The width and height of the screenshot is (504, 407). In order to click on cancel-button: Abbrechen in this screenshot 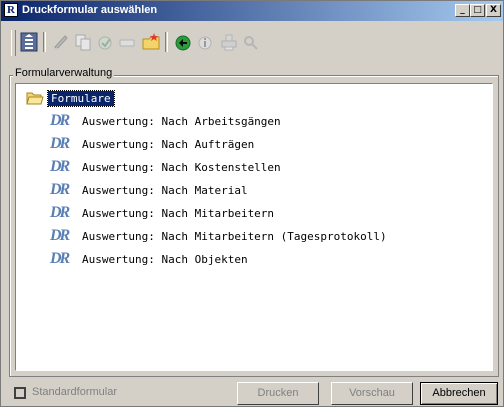, I will do `click(459, 393)`.